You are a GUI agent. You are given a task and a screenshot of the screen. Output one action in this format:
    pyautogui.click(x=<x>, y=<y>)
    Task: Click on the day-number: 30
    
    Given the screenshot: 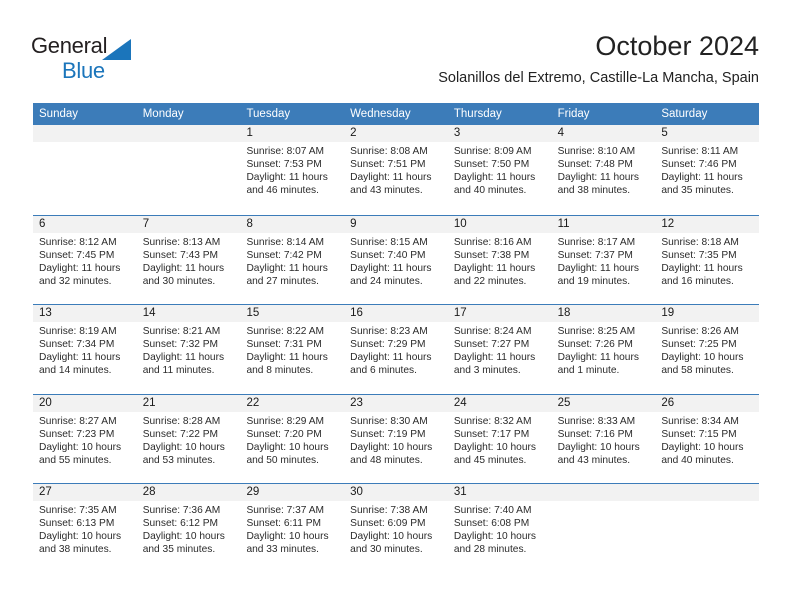 What is the action you would take?
    pyautogui.click(x=396, y=492)
    